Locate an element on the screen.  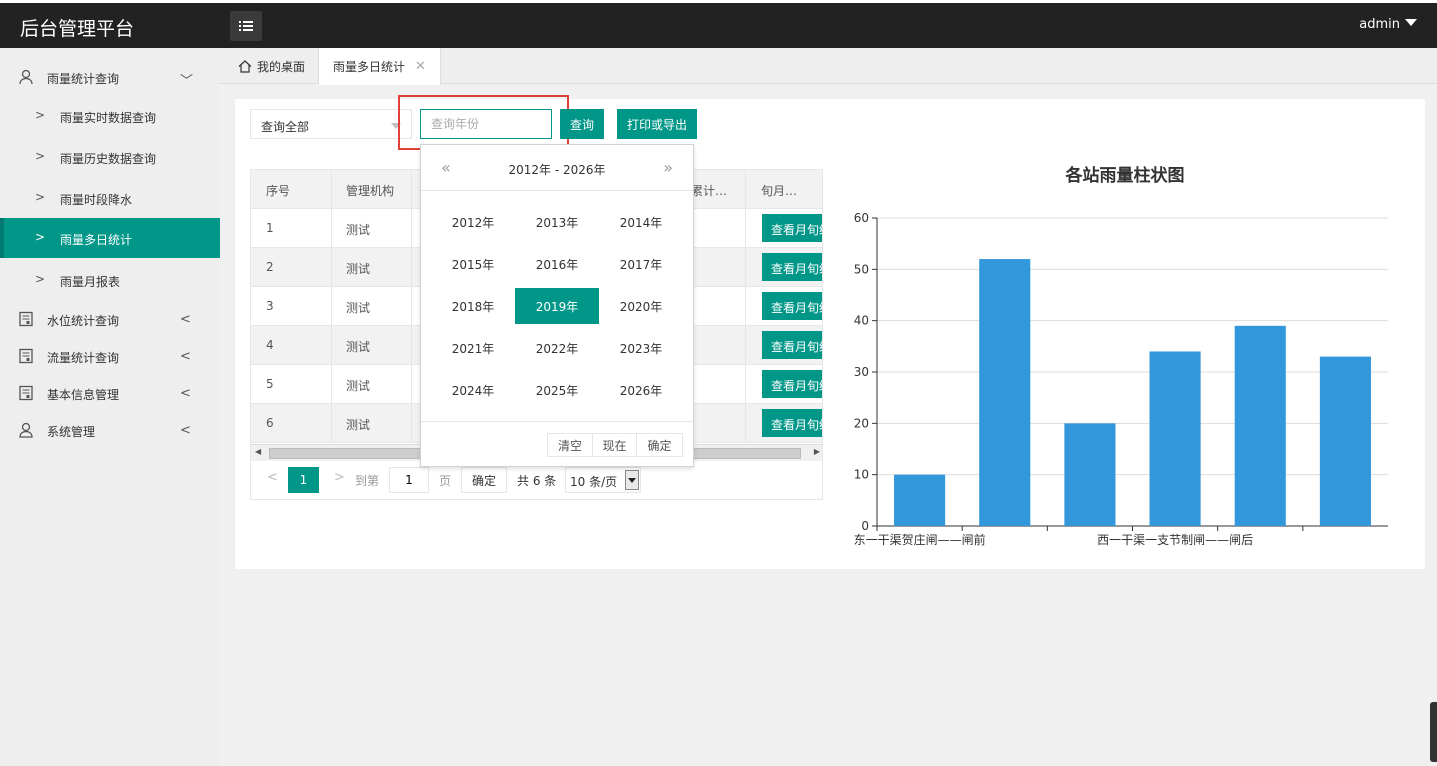
tab-rain-multiday: 雨量多日统计 ✕ is located at coordinates (379, 66).